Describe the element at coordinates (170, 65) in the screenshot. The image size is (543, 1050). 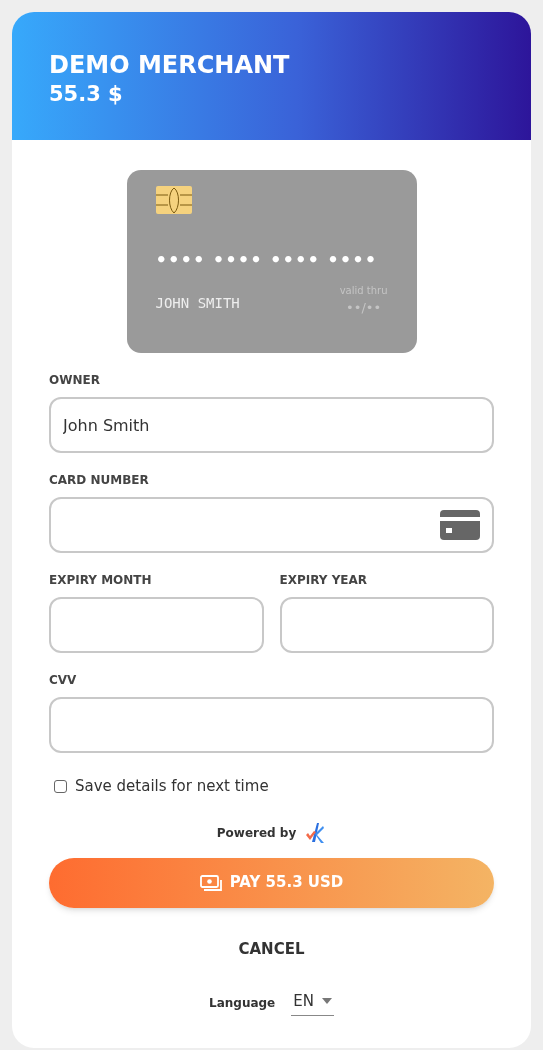
I see `merchant-name: DEMO MERCHANT` at that location.